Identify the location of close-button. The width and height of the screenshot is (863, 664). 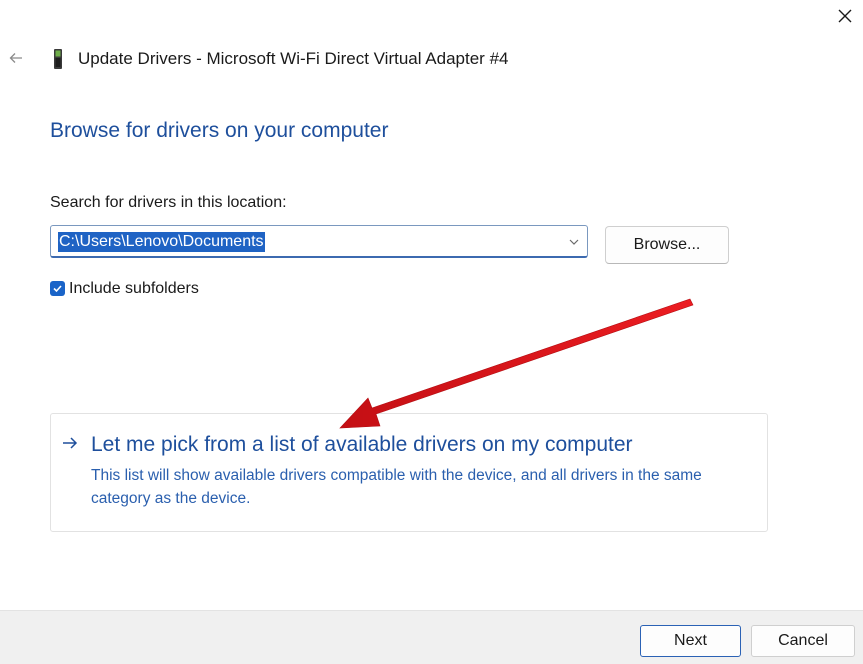
(845, 16).